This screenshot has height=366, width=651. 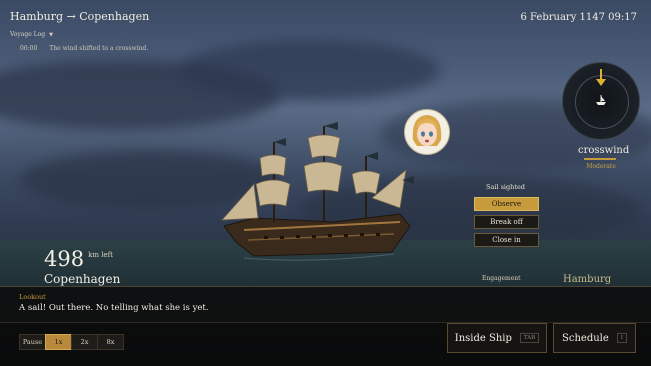 What do you see at coordinates (505, 187) in the screenshot?
I see `encounter-title: Sail sighted` at bounding box center [505, 187].